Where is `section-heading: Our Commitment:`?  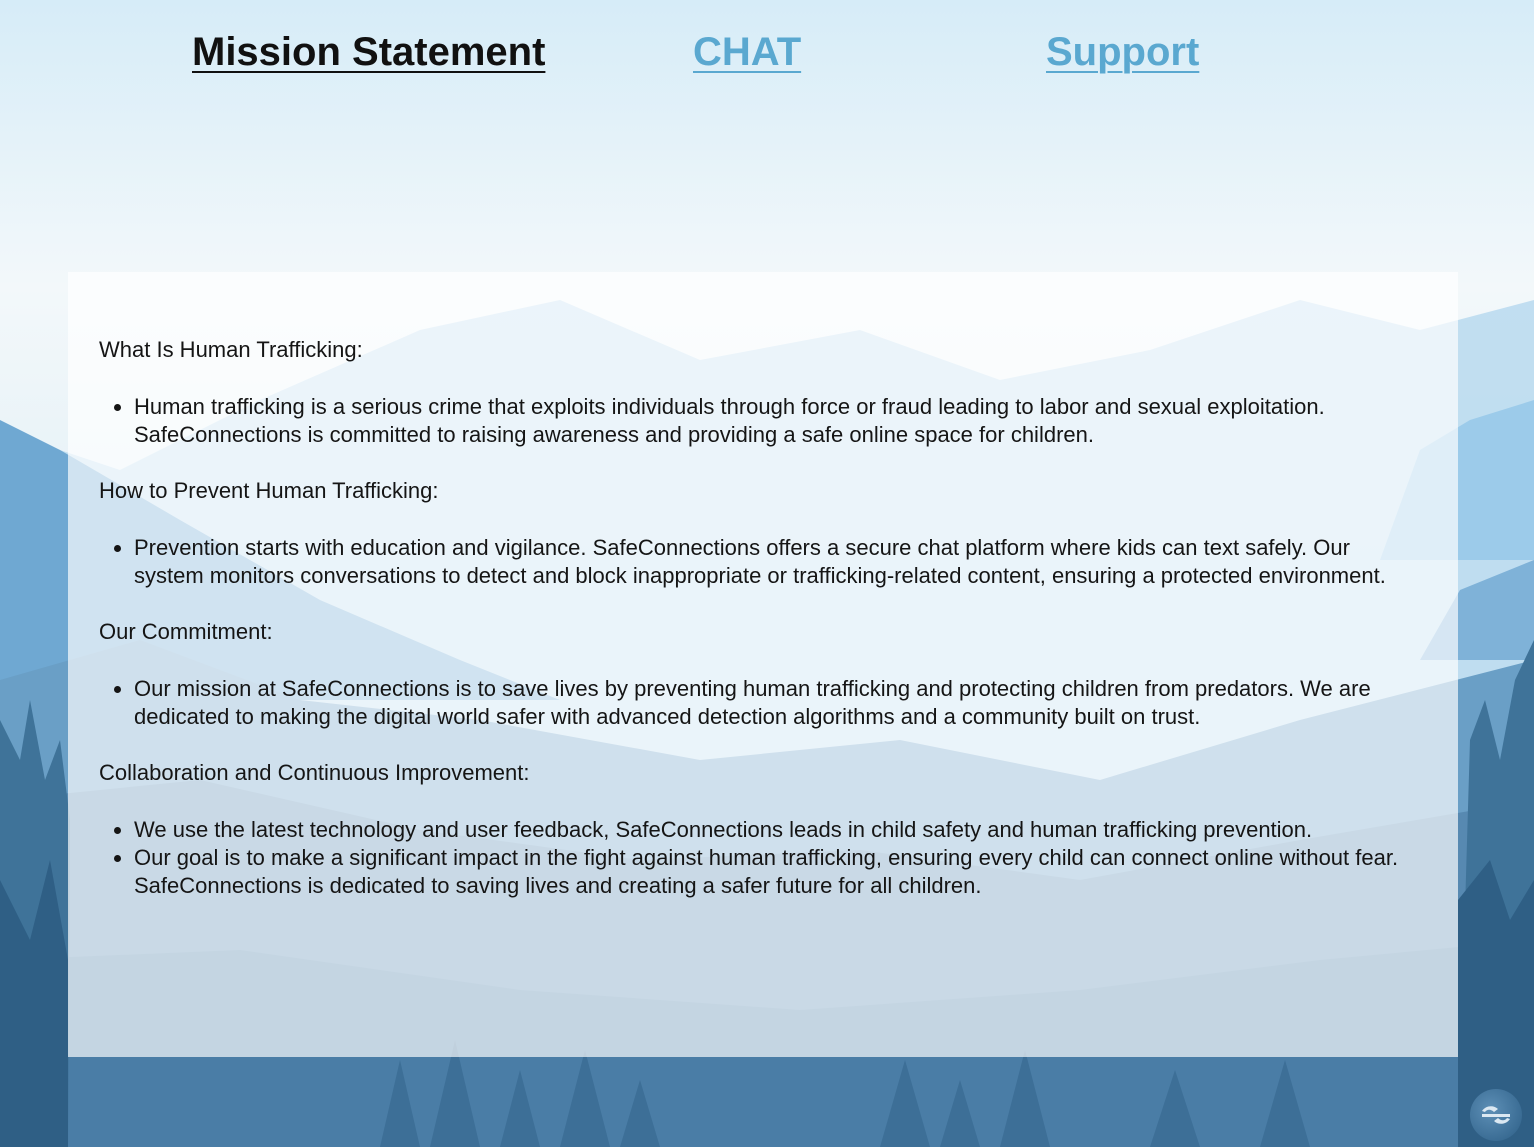
section-heading: Our Commitment: is located at coordinates (186, 631).